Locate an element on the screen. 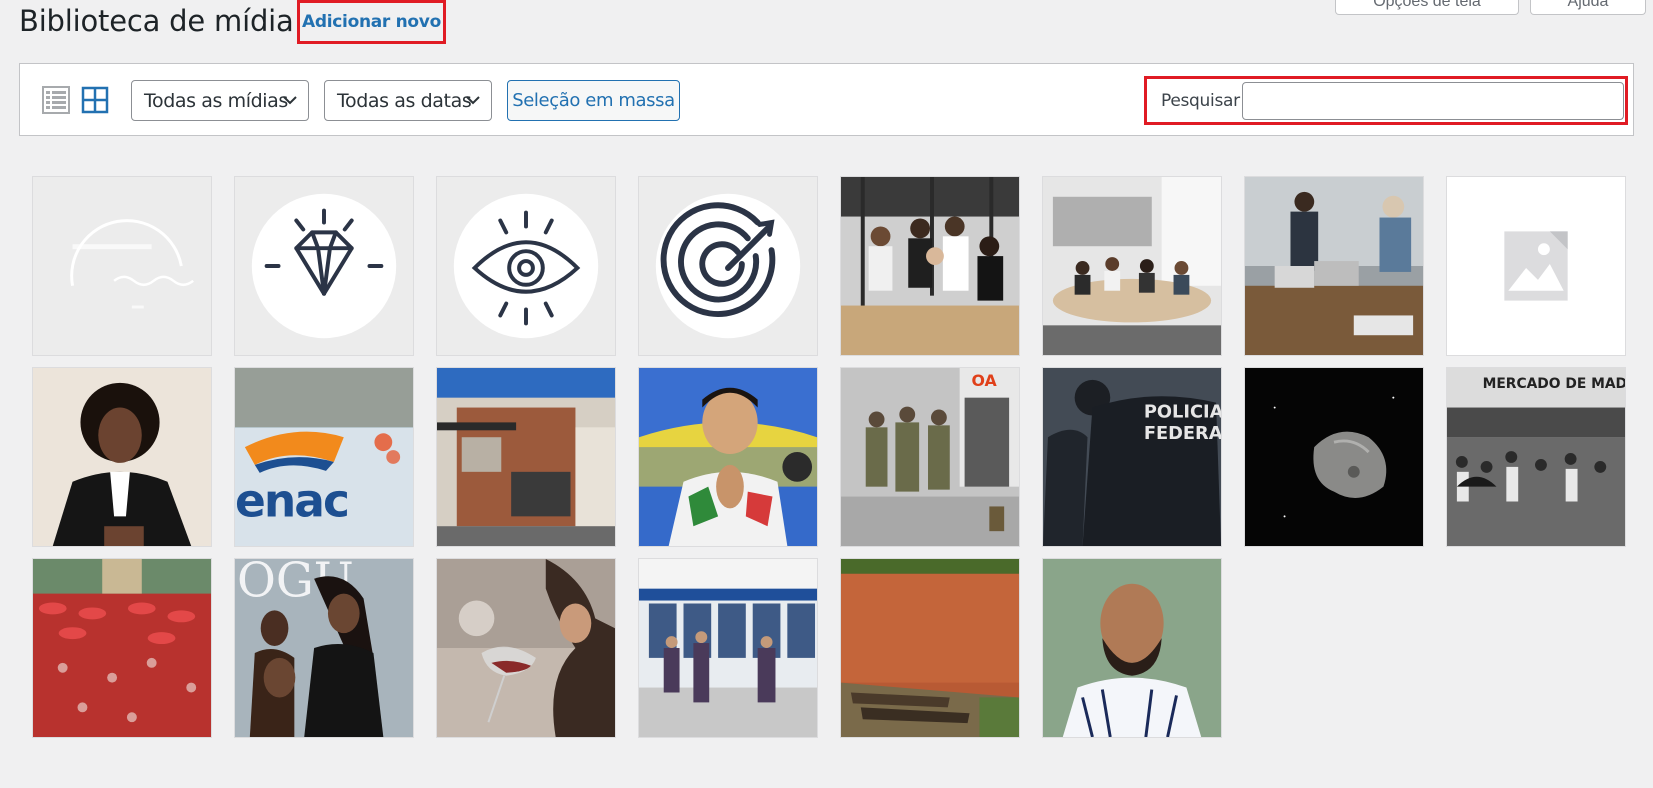  media-type-filter-value: Todas as mídias is located at coordinates (216, 100).